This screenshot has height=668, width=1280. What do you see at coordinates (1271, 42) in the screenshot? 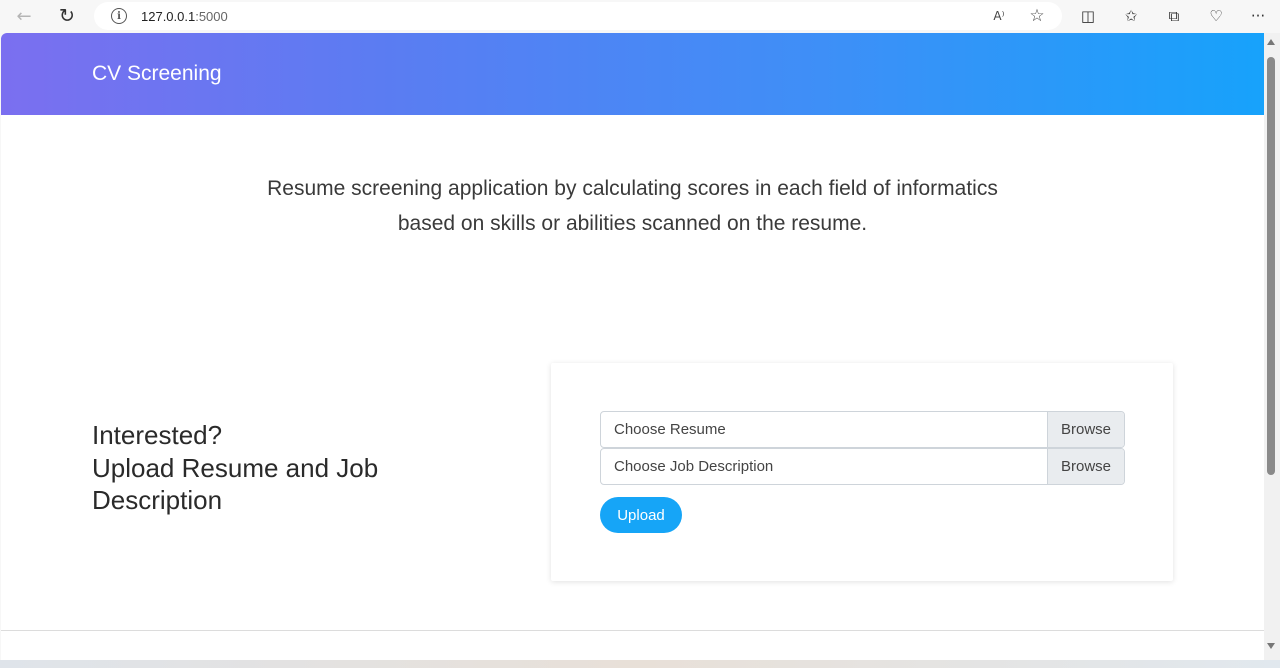
I see `scroll-up-arrow-icon` at bounding box center [1271, 42].